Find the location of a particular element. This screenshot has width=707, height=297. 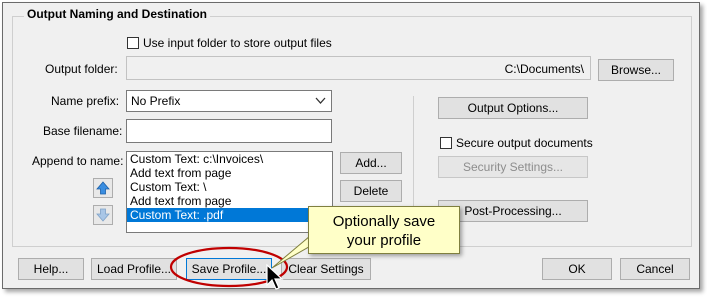

move-up-button is located at coordinates (103, 188).